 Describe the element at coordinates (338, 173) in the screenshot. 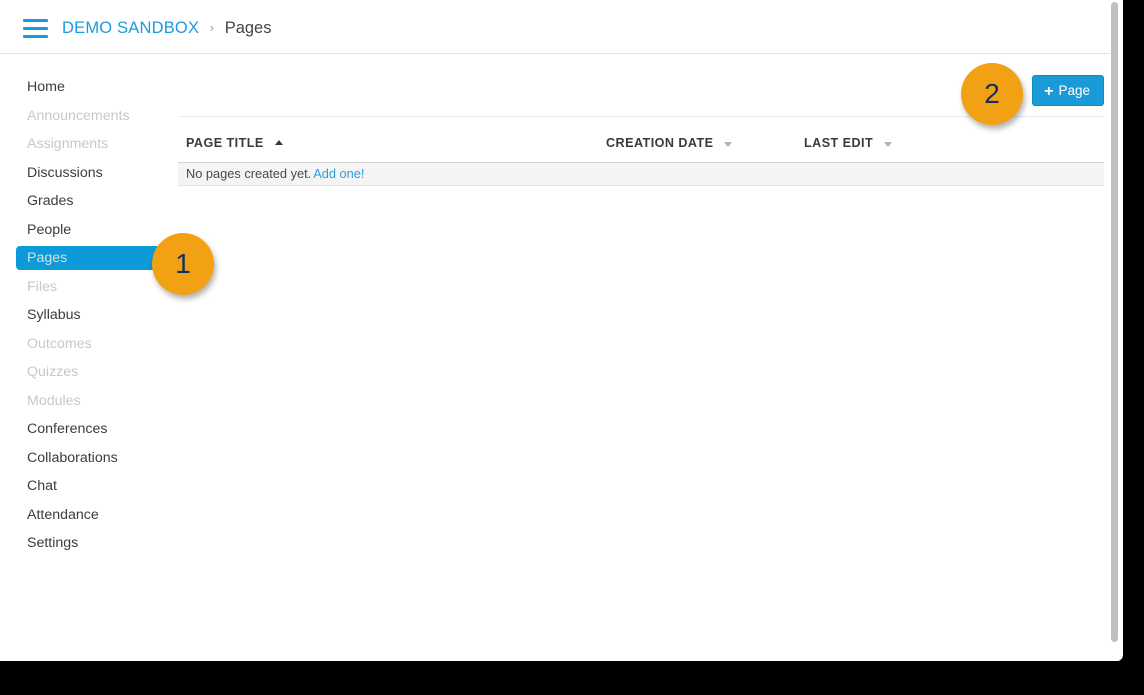

I see `add-one-link: Add one!` at that location.